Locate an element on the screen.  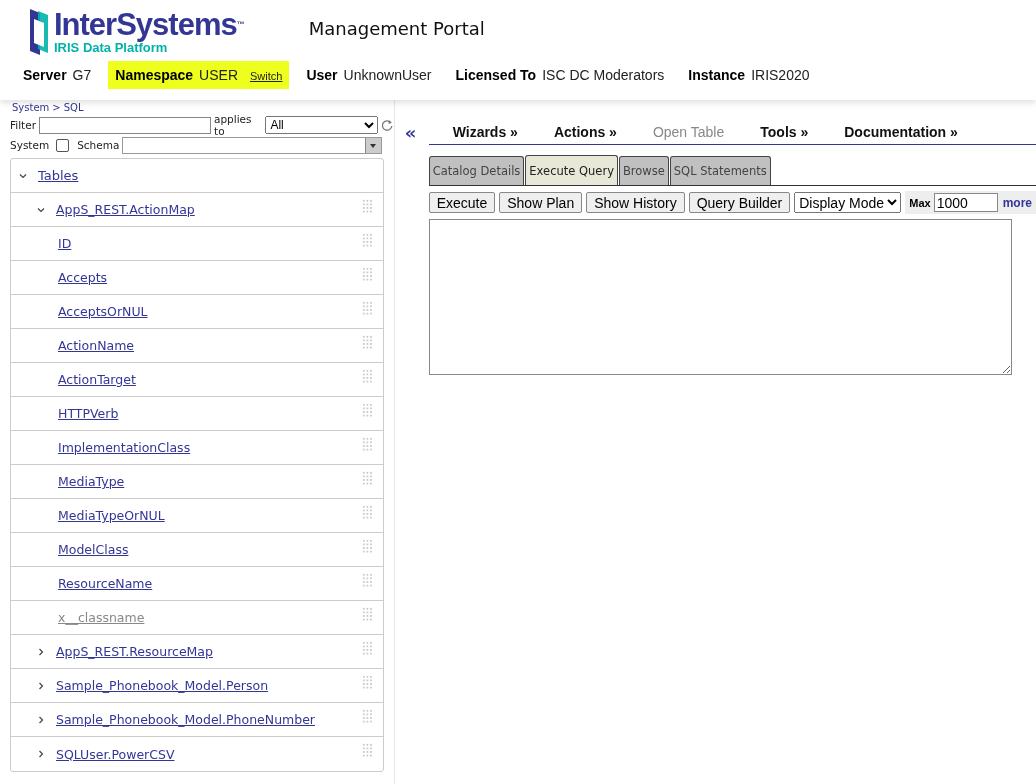
applies-to-select: All is located at coordinates (322, 125).